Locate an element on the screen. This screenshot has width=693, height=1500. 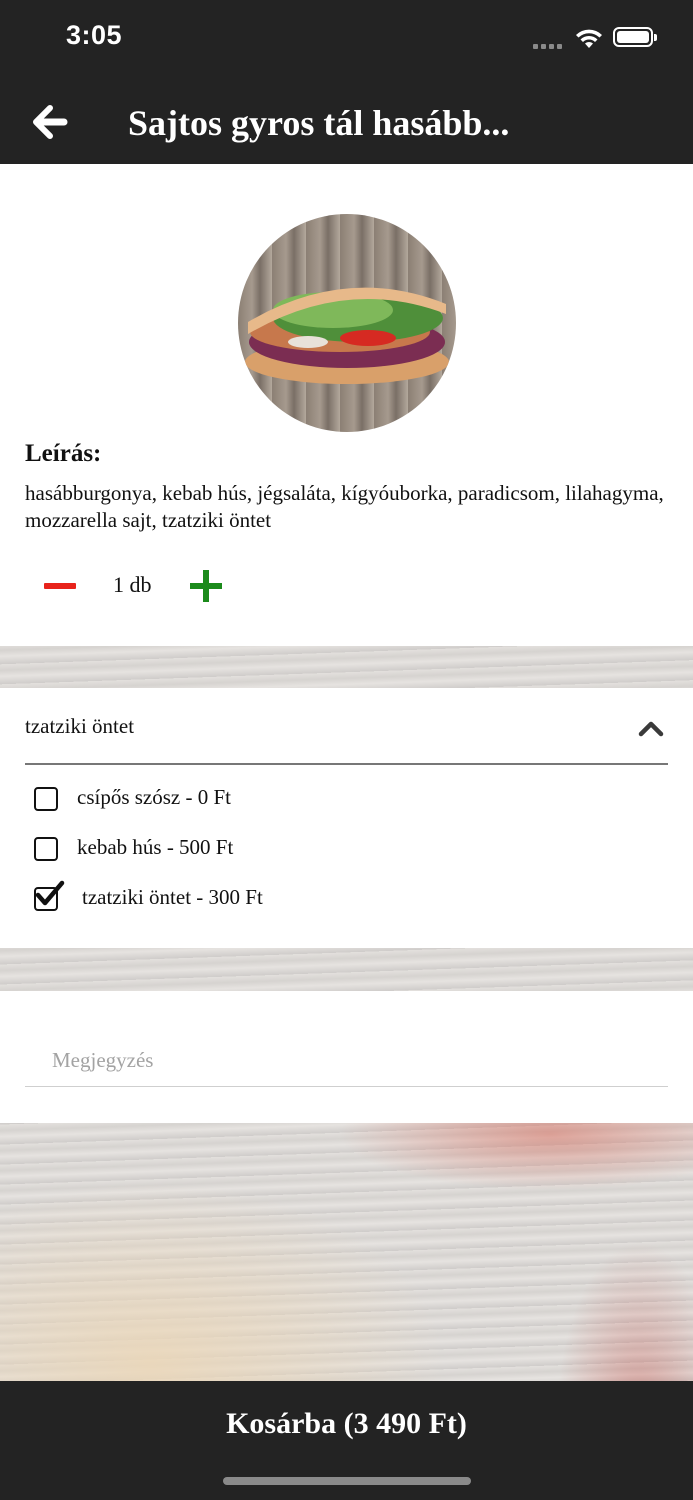
description-label: Leírás: is located at coordinates (63, 453).